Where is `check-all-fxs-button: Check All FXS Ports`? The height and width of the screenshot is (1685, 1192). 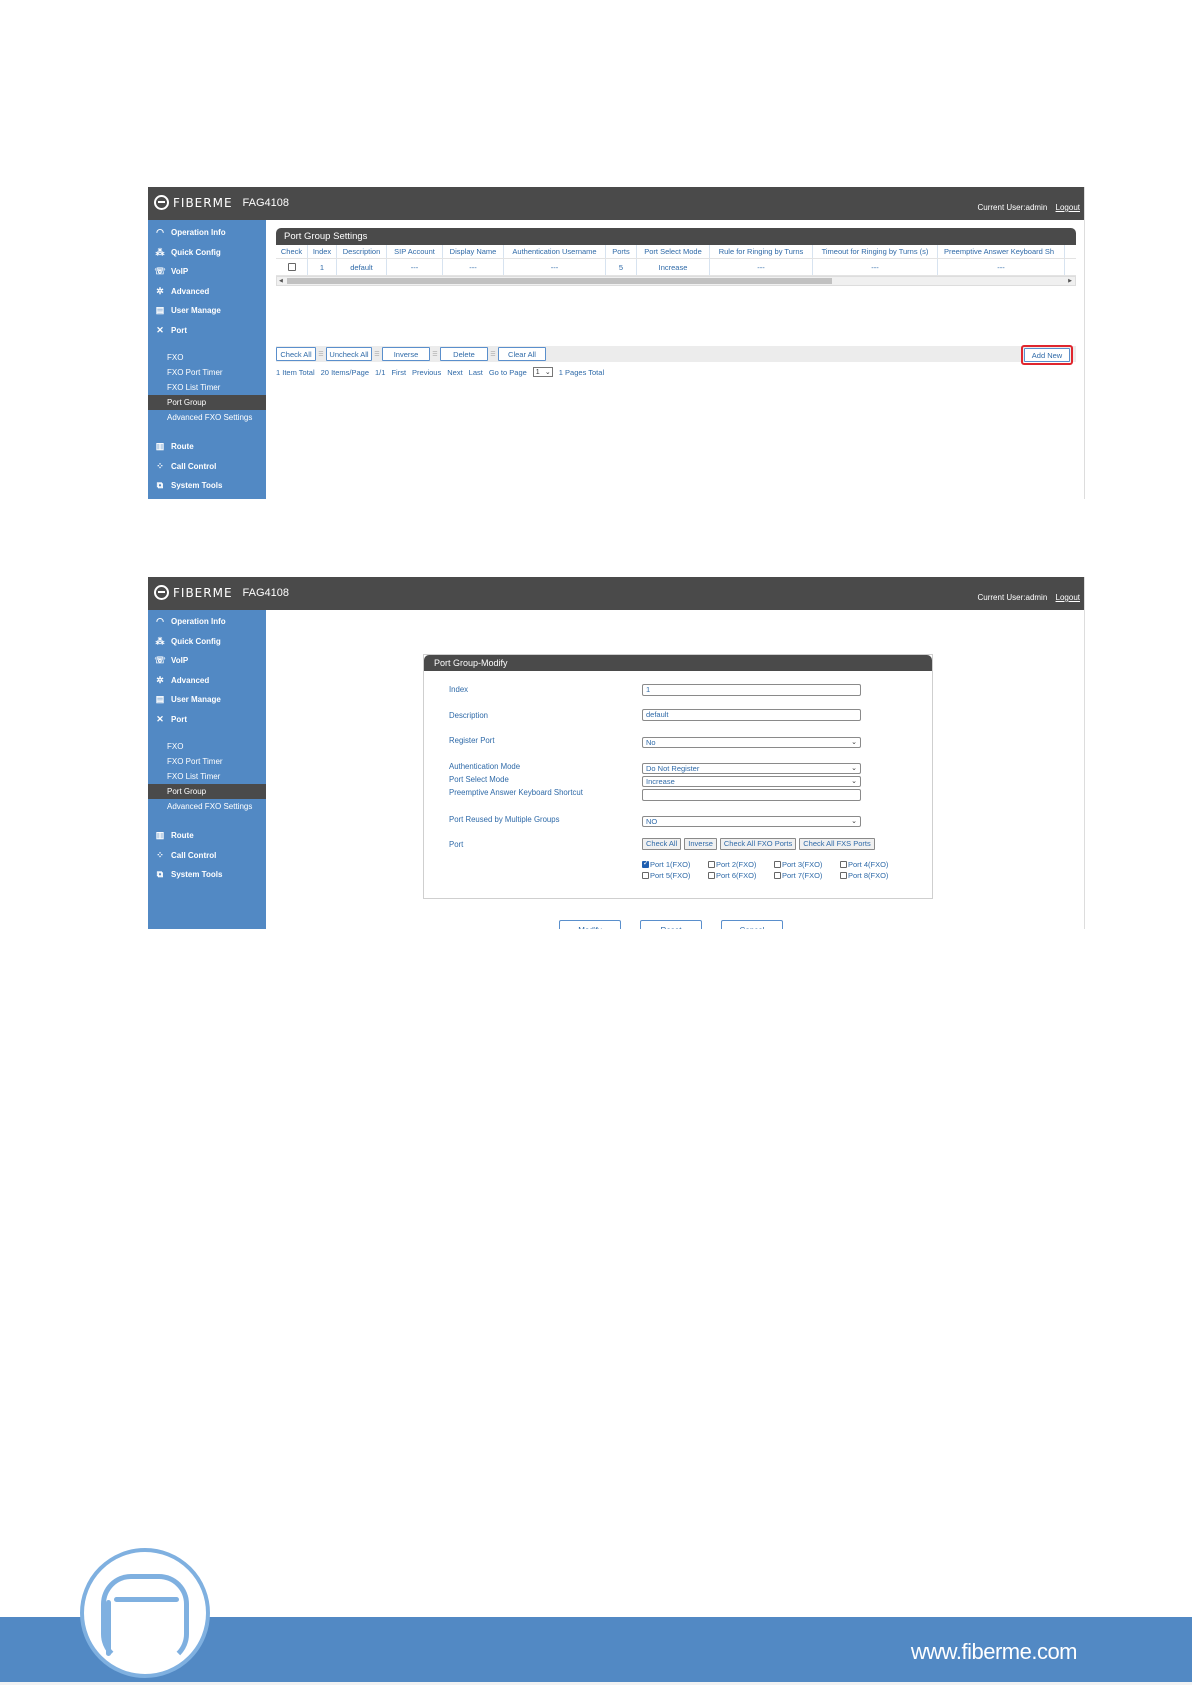
check-all-fxs-button: Check All FXS Ports is located at coordinates (837, 844).